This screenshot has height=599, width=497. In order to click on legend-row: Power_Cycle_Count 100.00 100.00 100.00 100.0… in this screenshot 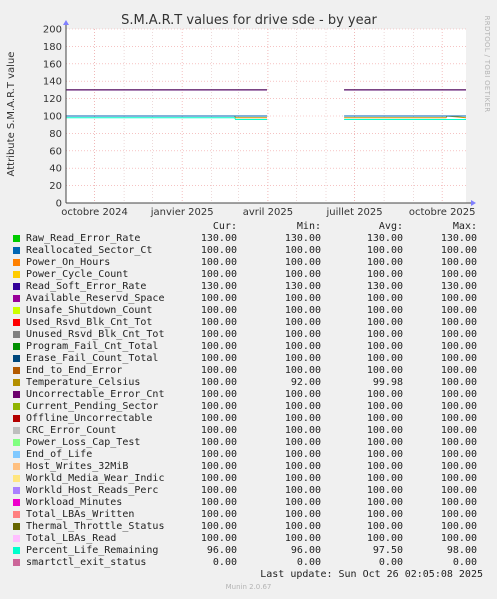, I will do `click(248, 275)`.